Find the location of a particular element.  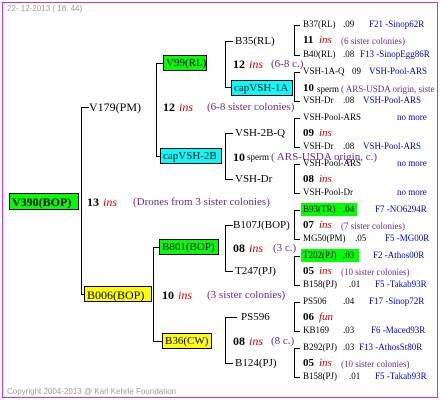

v99-name: V99(RL) is located at coordinates (186, 63).